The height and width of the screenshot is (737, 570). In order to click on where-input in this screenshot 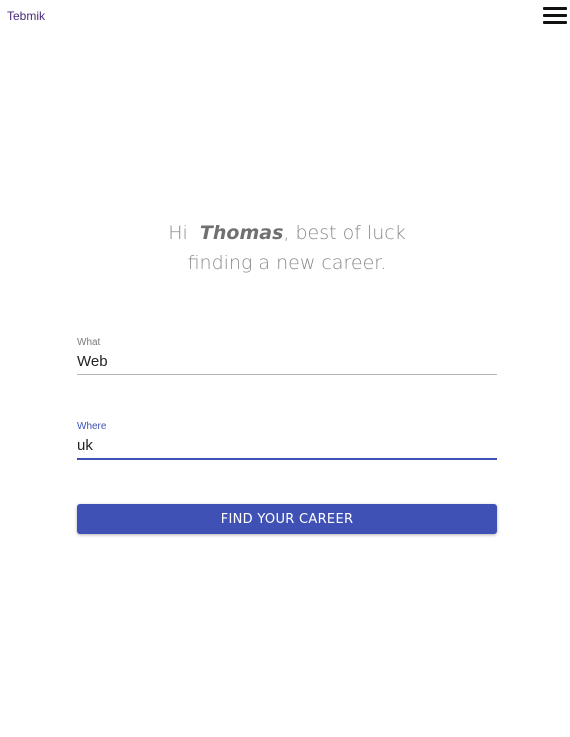, I will do `click(287, 445)`.